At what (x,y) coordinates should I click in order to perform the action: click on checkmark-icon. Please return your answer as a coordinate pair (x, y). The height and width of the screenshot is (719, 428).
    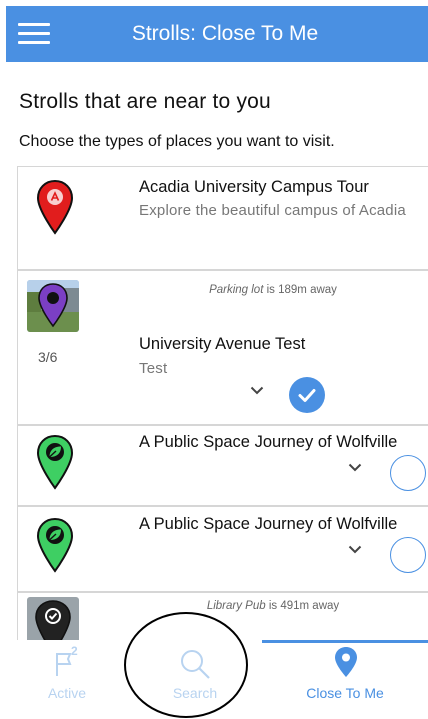
    Looking at the image, I should click on (307, 395).